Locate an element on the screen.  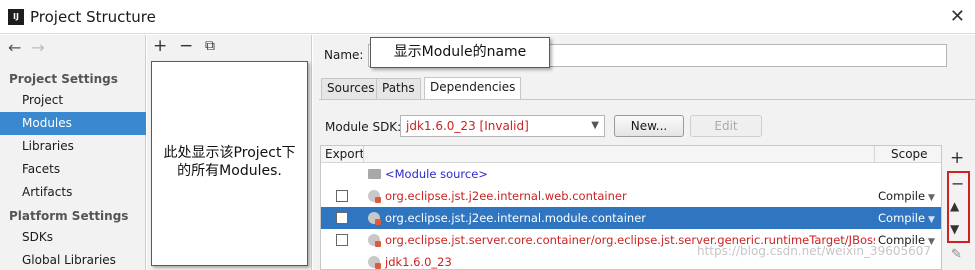
add-dependency-icon: + is located at coordinates (957, 158).